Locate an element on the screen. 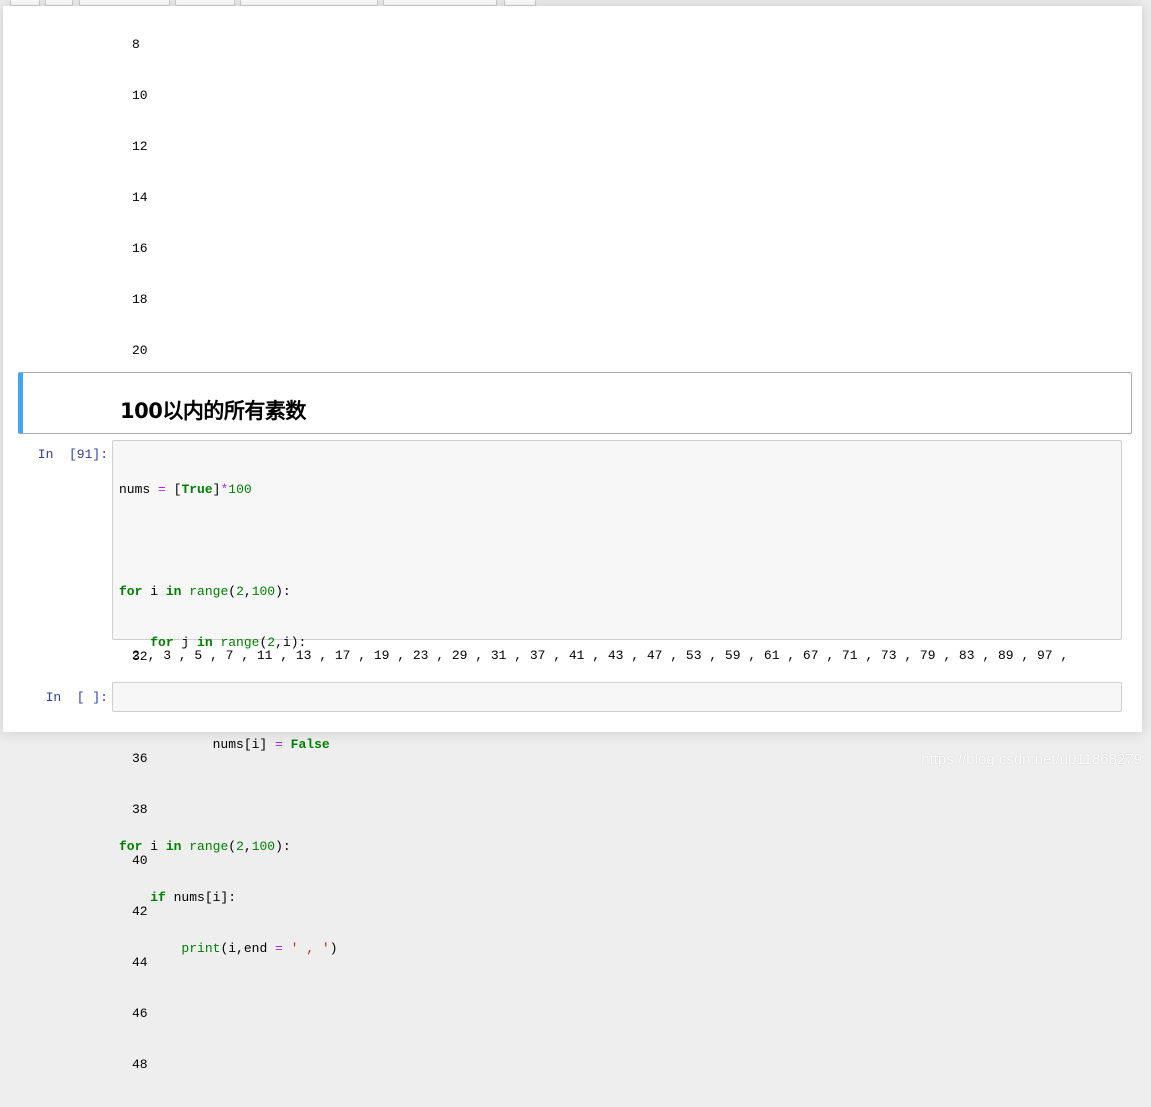 The height and width of the screenshot is (1107, 1151). code-line: nums = [True]*100 is located at coordinates (185, 489).